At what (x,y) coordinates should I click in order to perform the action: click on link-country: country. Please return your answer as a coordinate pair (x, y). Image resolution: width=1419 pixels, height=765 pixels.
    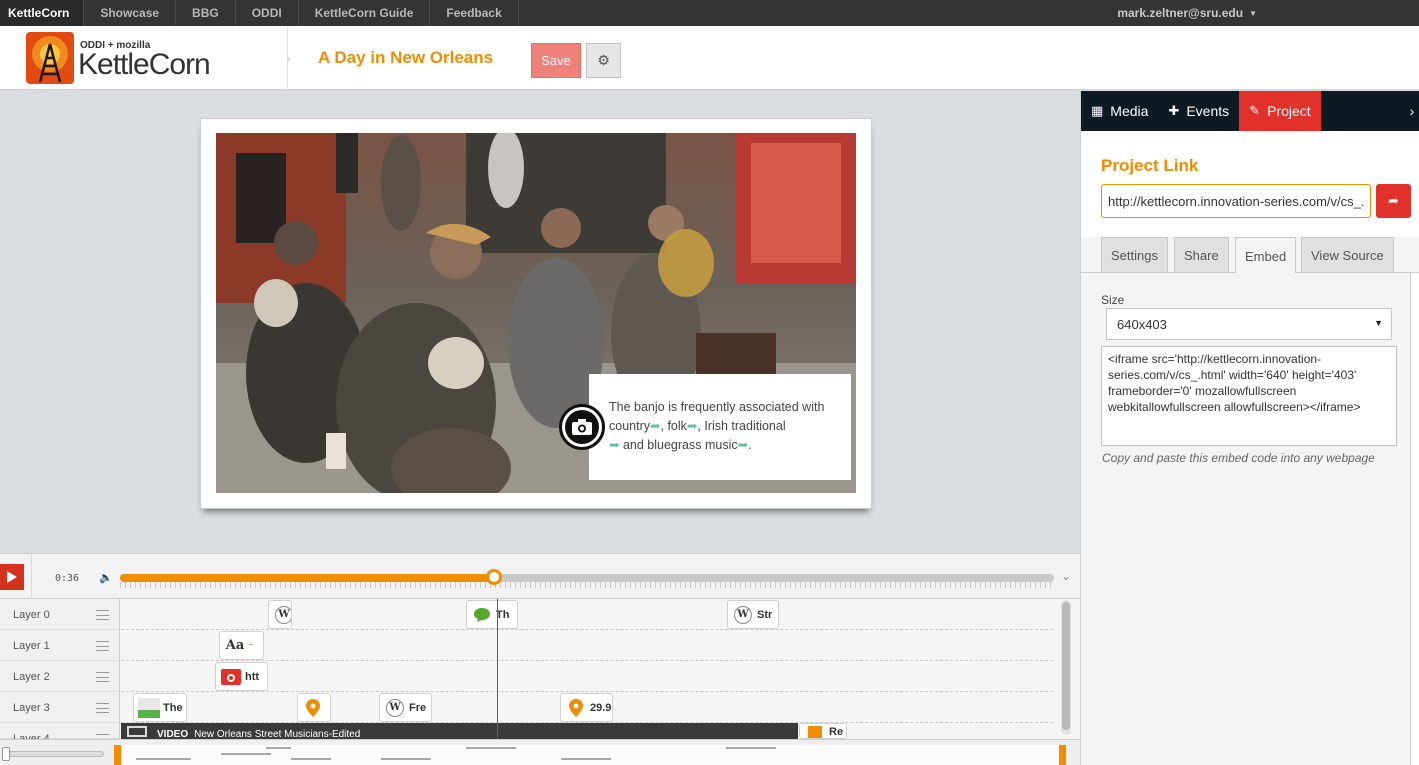
    Looking at the image, I should click on (629, 426).